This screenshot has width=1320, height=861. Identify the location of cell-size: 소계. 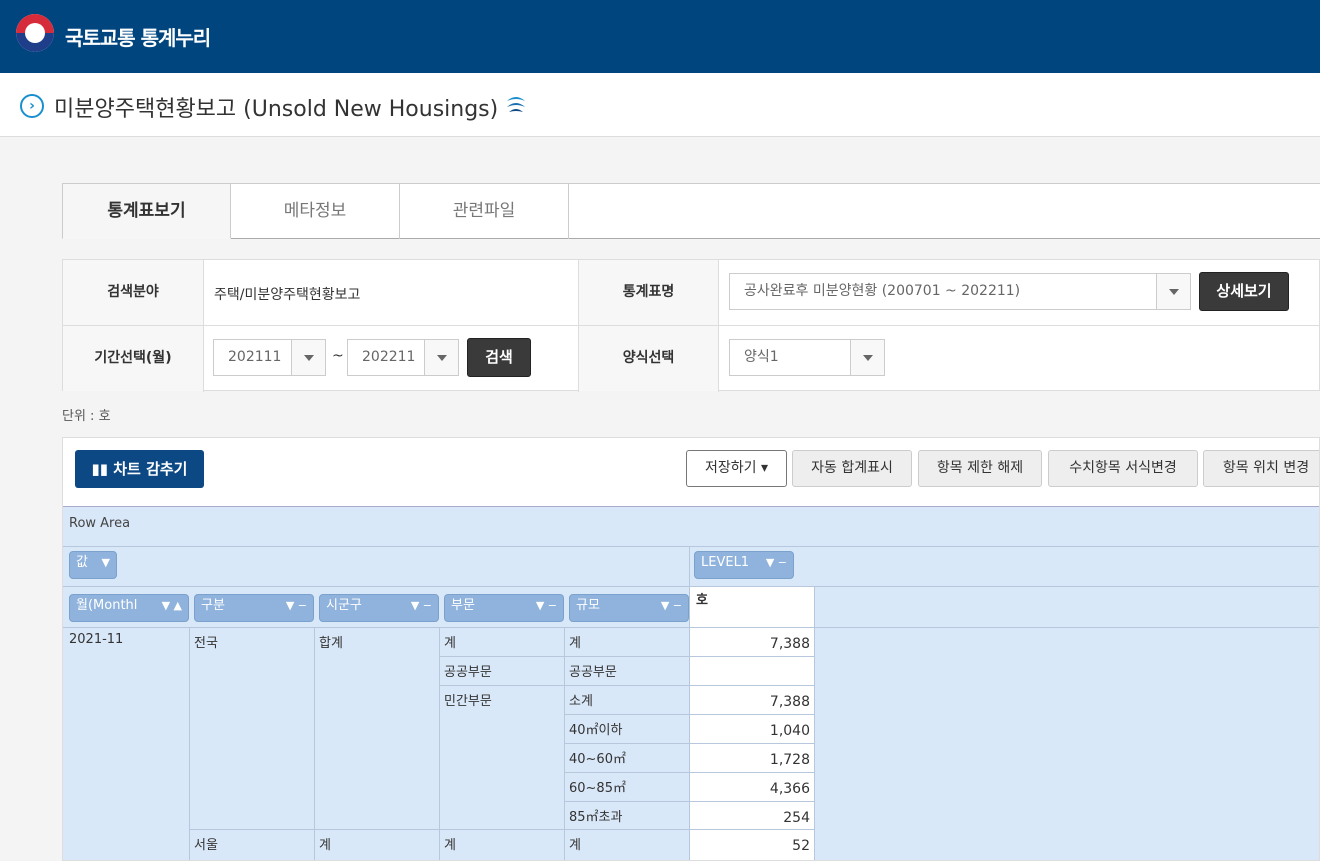
(581, 701).